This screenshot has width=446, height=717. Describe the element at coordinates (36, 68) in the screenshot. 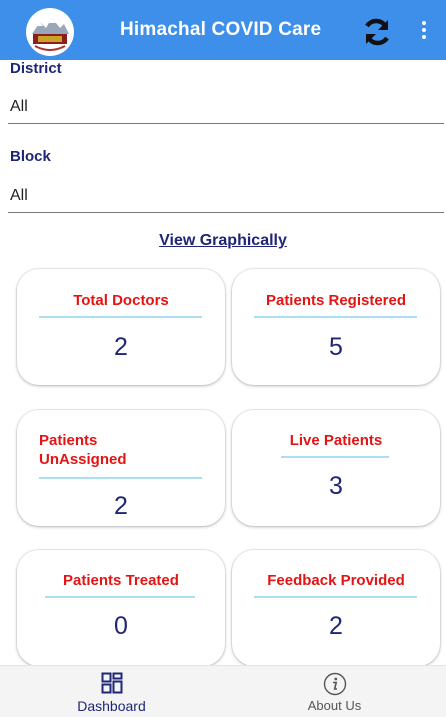

I see `district-label: District` at that location.